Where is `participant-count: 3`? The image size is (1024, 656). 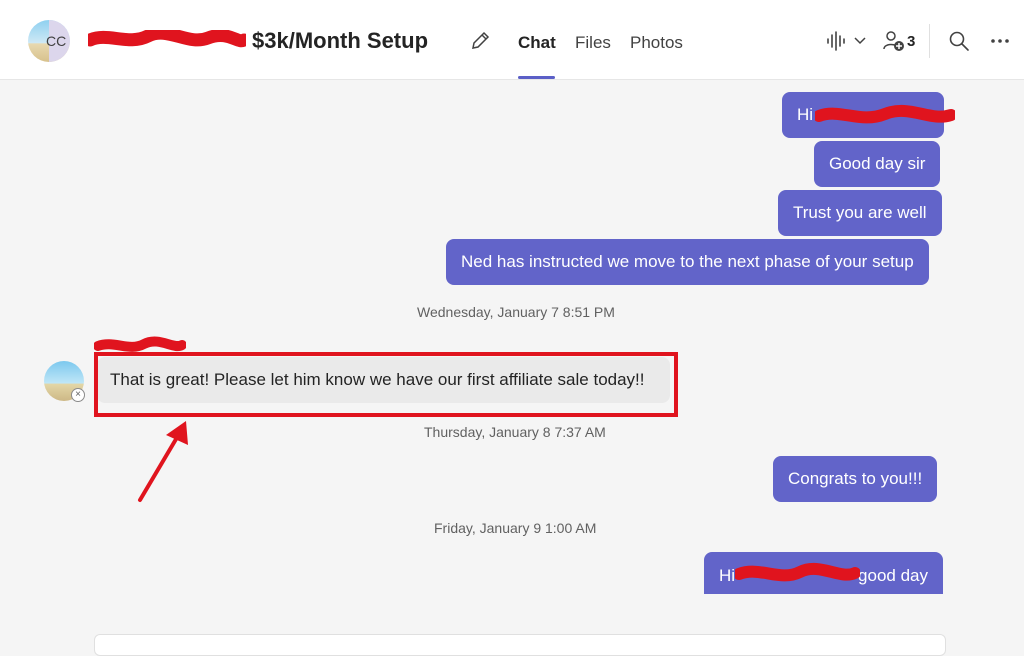 participant-count: 3 is located at coordinates (911, 41).